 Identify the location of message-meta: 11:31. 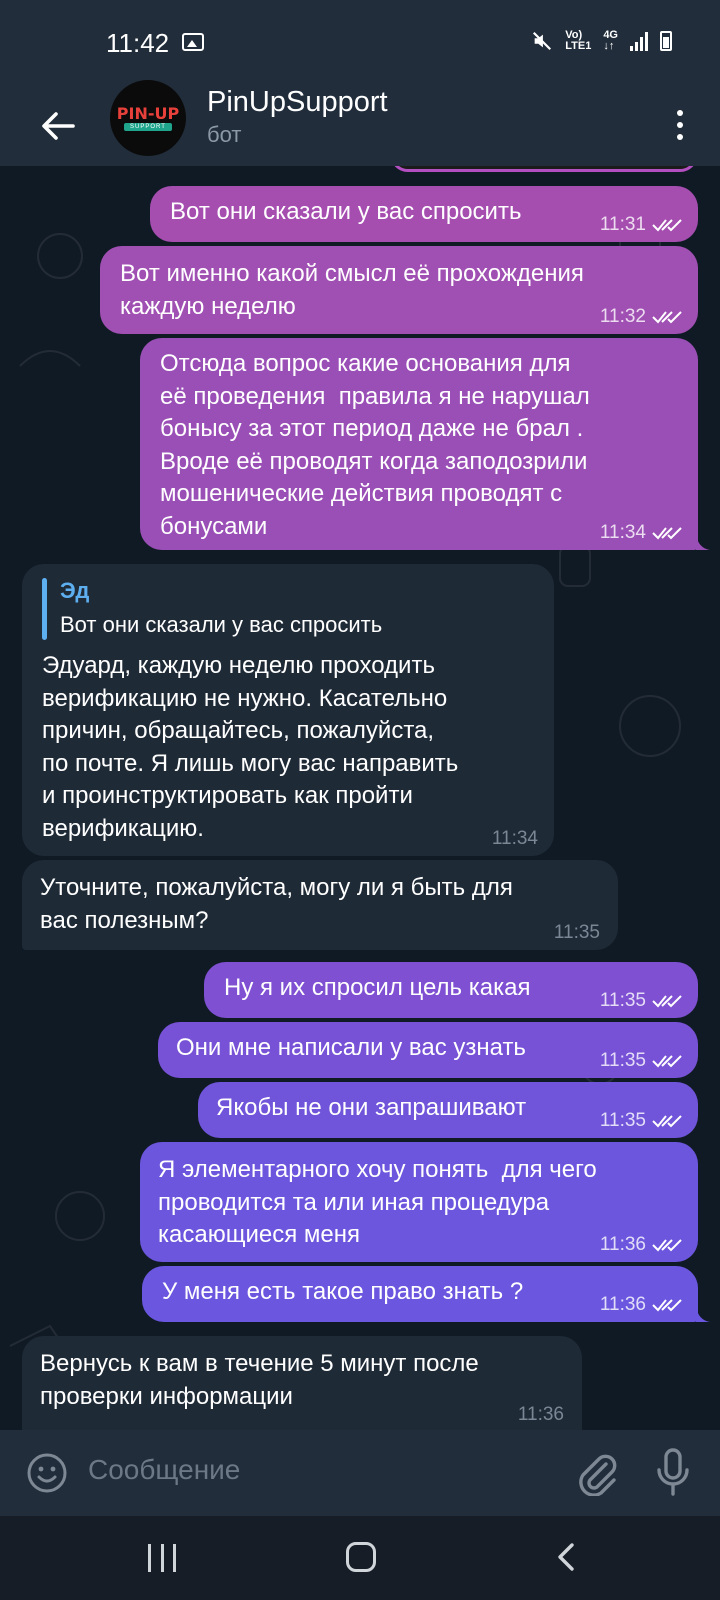
(641, 225).